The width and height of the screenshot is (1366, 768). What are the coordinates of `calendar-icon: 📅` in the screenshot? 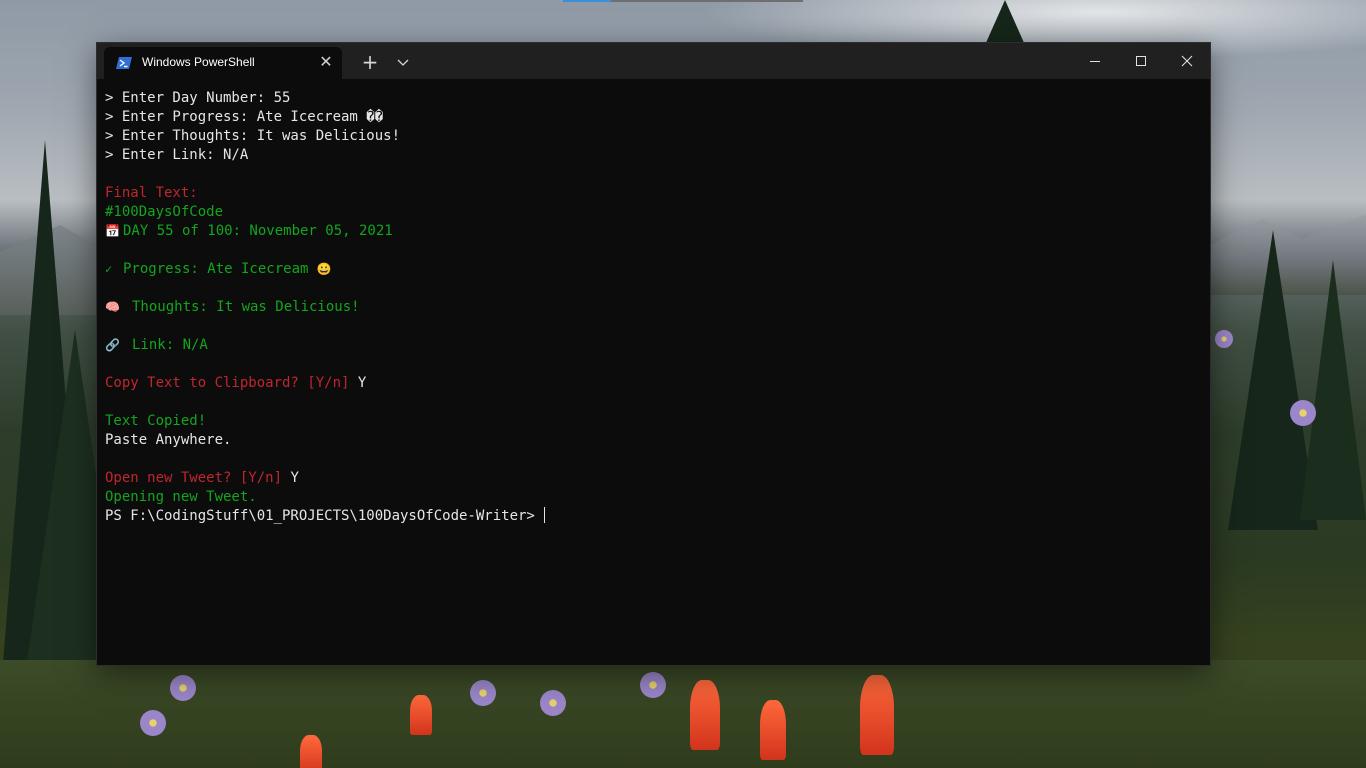 It's located at (112, 231).